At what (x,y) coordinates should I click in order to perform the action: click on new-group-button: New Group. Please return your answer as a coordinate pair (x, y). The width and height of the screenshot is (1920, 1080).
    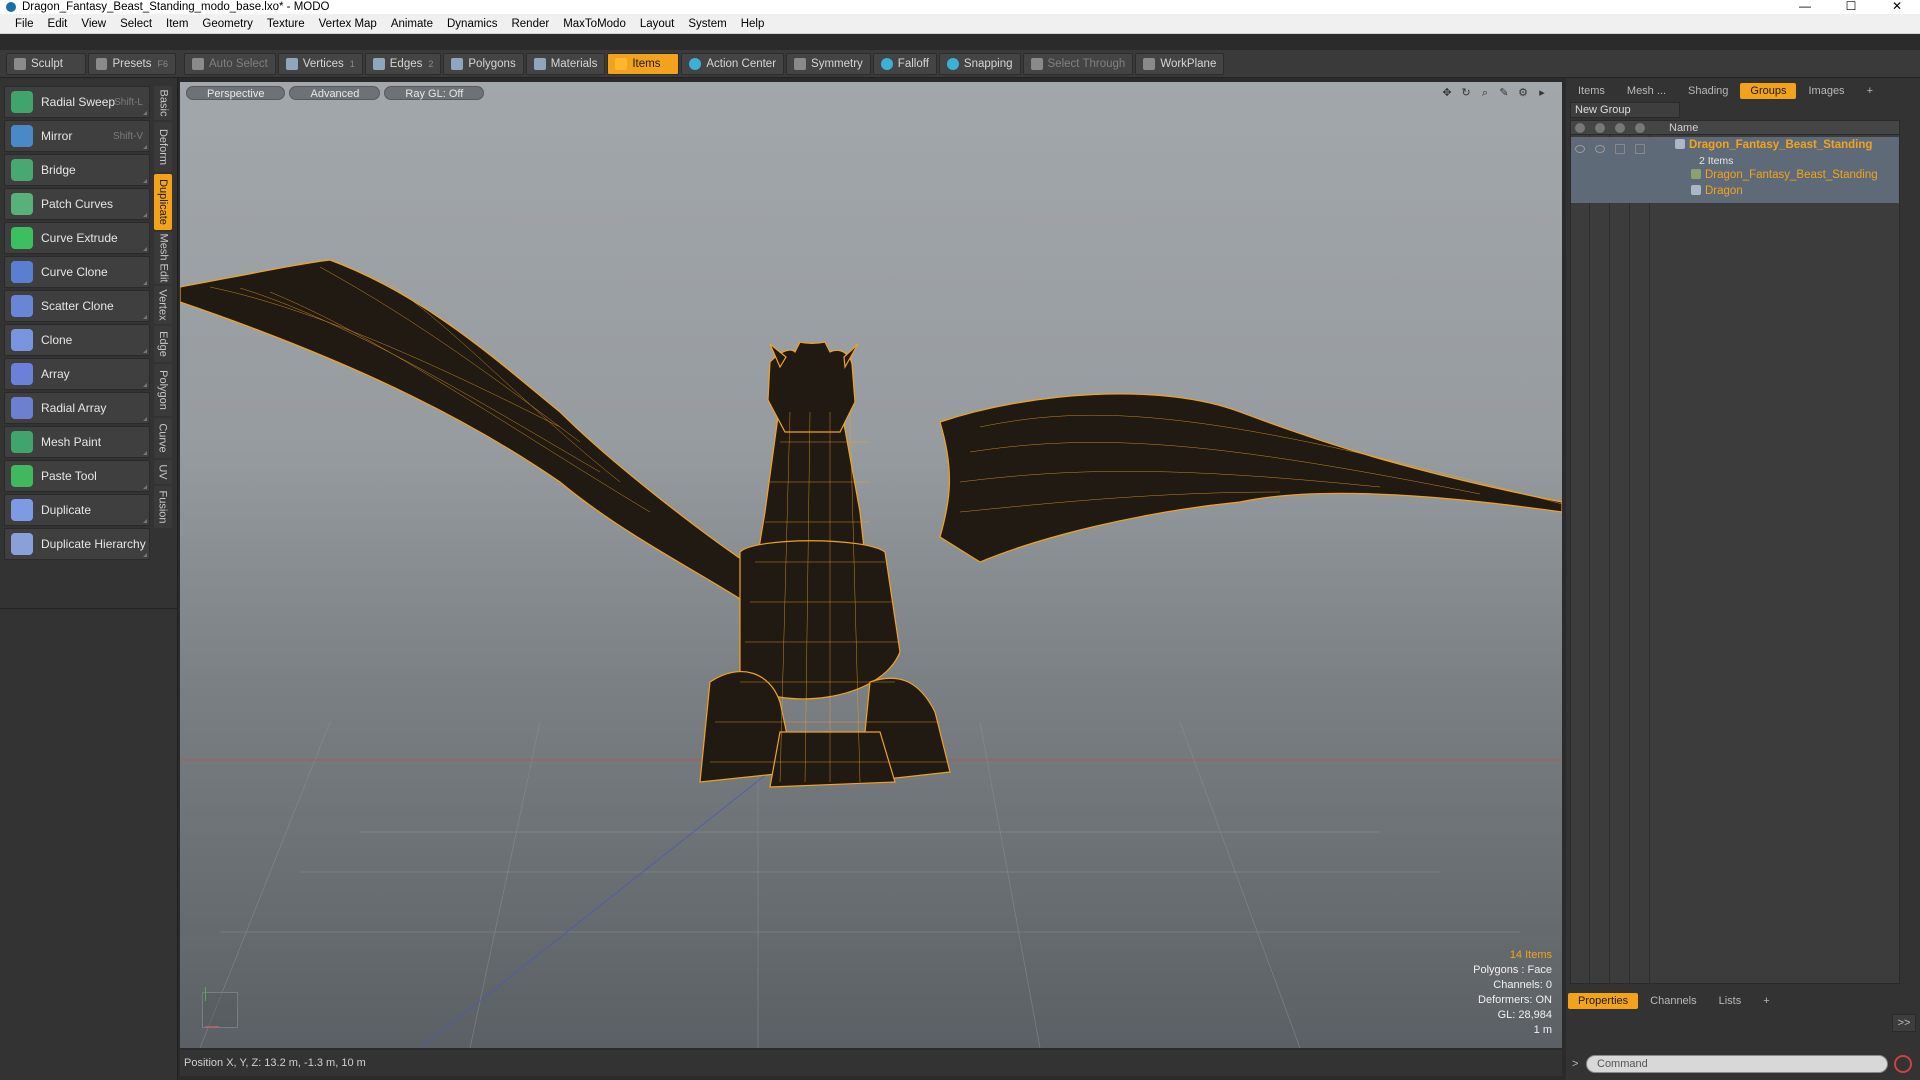
    Looking at the image, I should click on (1625, 110).